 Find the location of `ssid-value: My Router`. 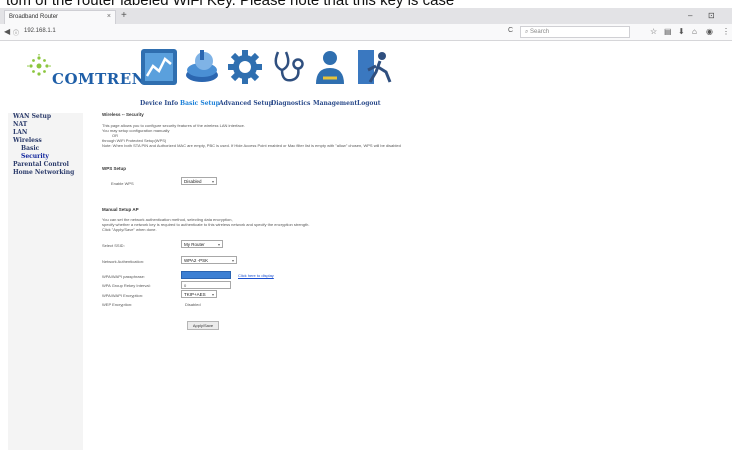

ssid-value: My Router is located at coordinates (194, 244).